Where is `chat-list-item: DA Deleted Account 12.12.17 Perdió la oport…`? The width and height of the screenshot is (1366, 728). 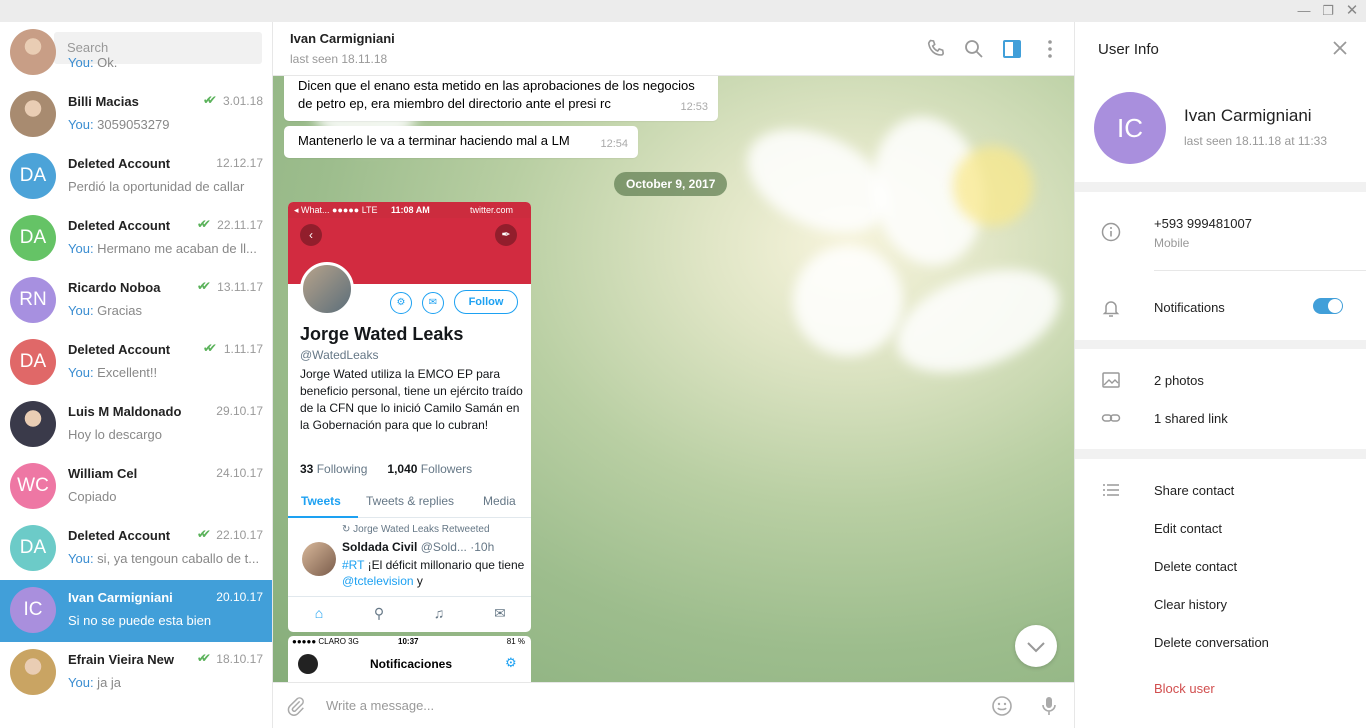 chat-list-item: DA Deleted Account 12.12.17 Perdió la oport… is located at coordinates (136, 177).